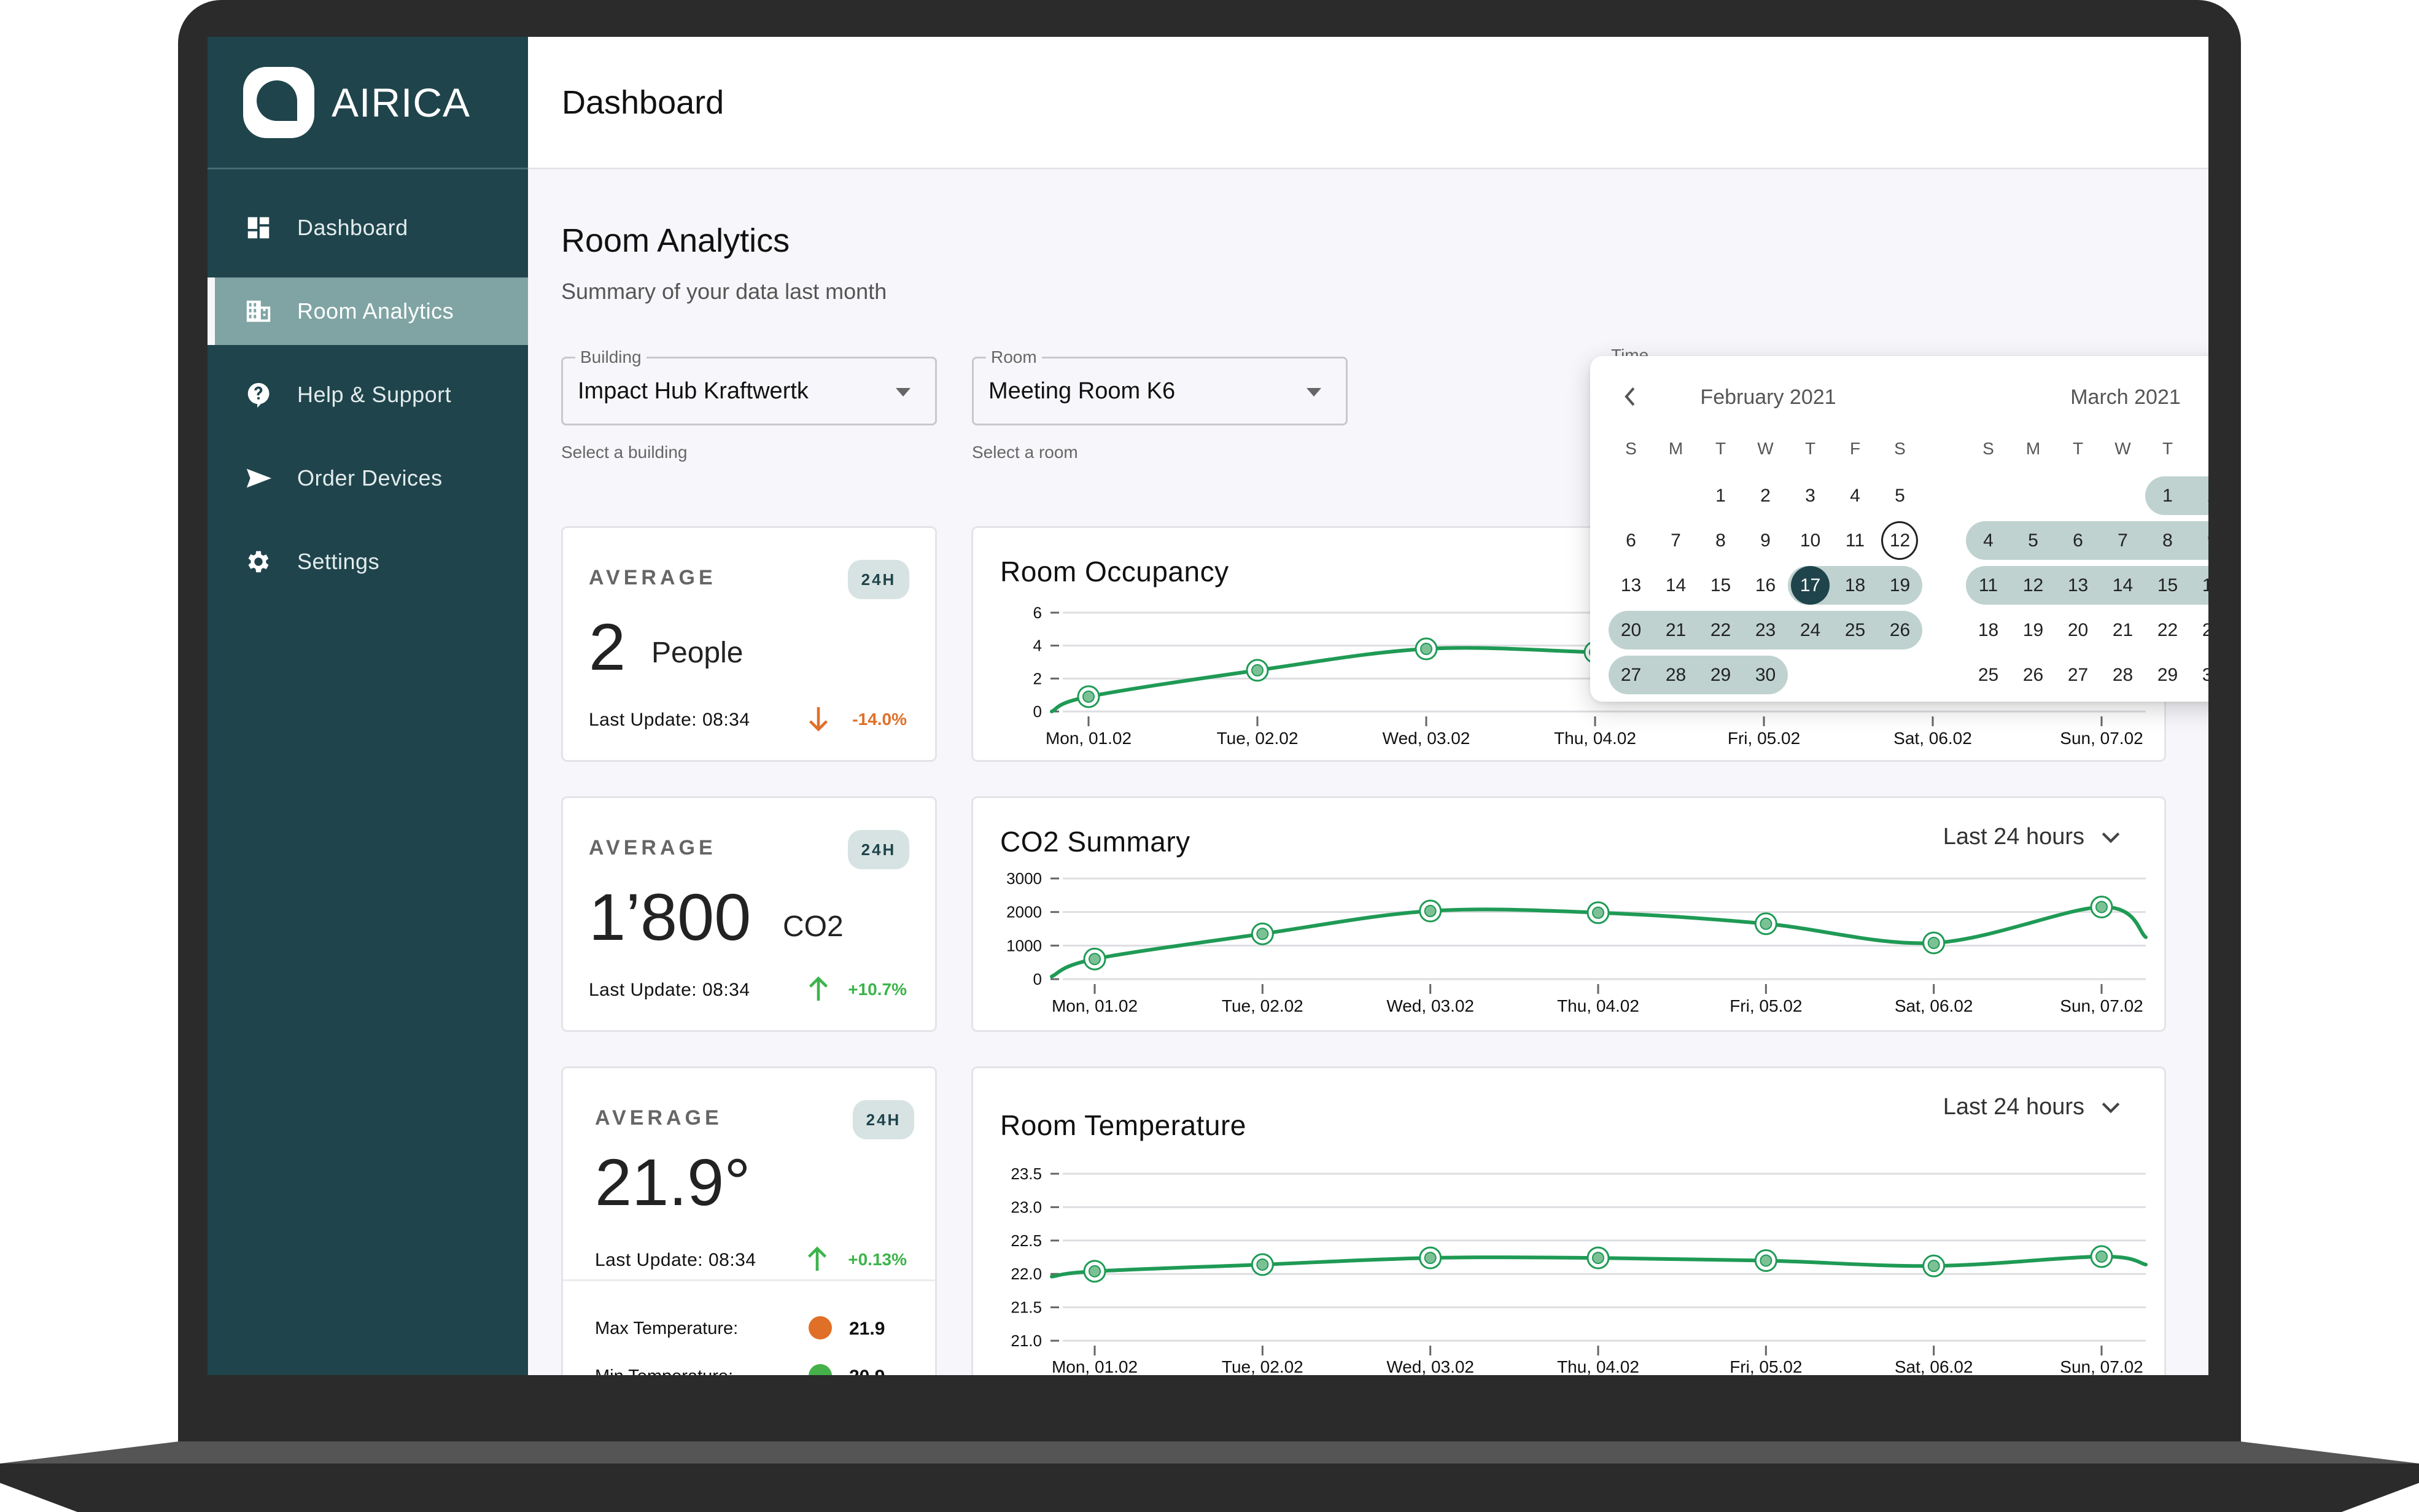 The image size is (2419, 1512). I want to click on month-title: February 2021, so click(1768, 397).